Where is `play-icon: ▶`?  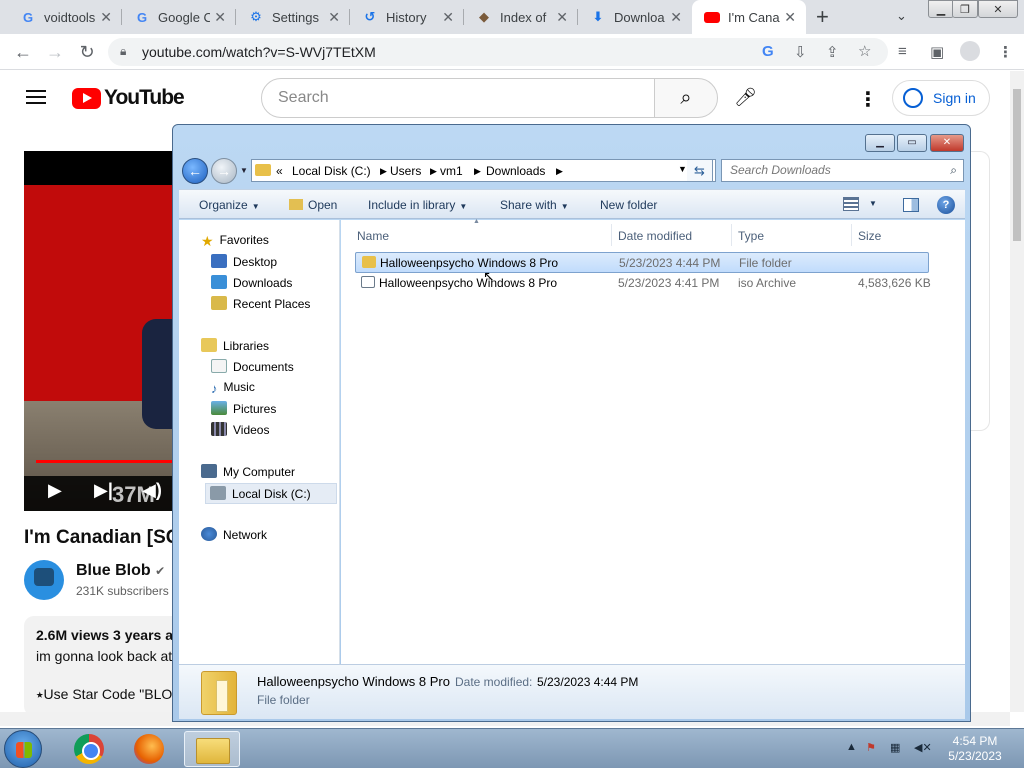 play-icon: ▶ is located at coordinates (55, 490).